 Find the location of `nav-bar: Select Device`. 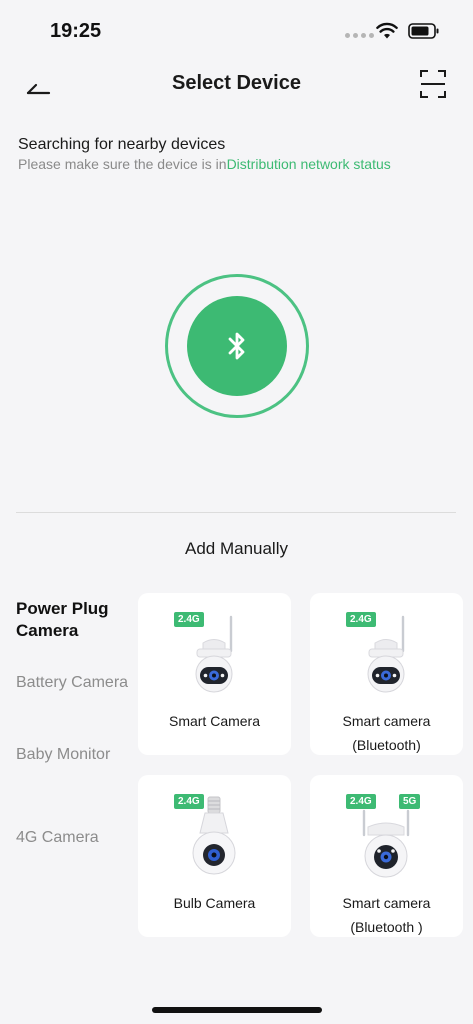

nav-bar: Select Device is located at coordinates (236, 85).